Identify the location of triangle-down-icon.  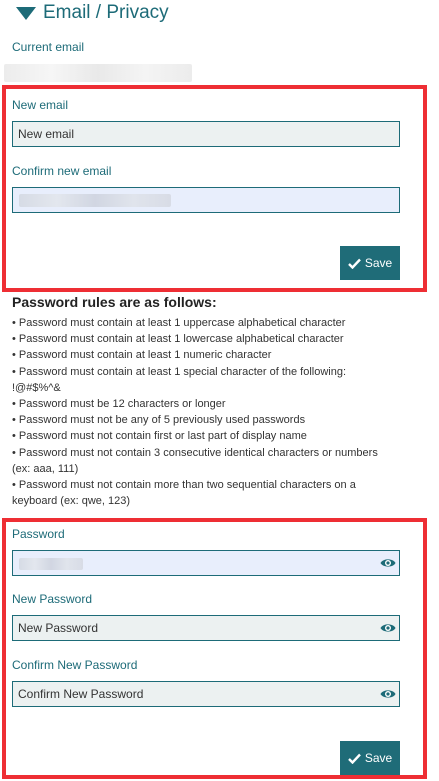
(26, 13).